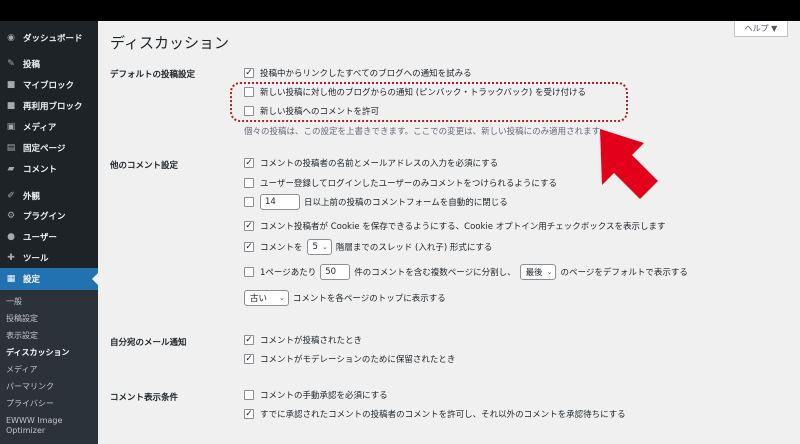  Describe the element at coordinates (21, 370) in the screenshot. I see `submenu-media: メディア` at that location.